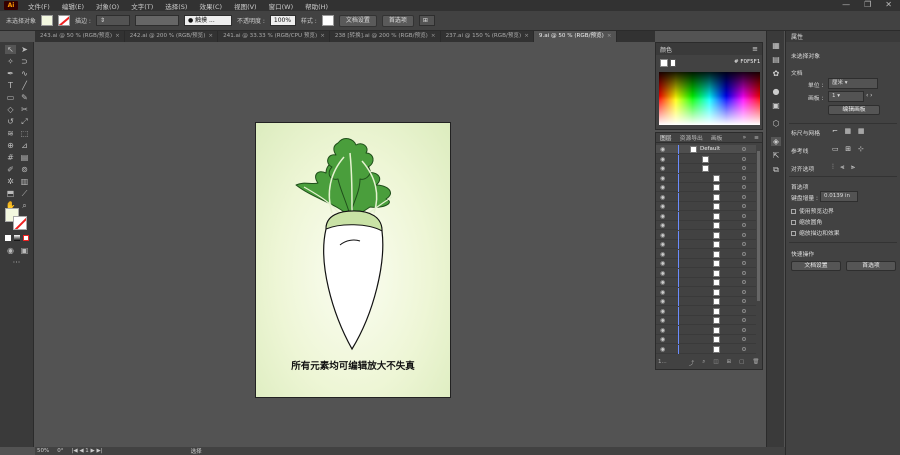 The width and height of the screenshot is (900, 455). I want to click on draw-mode-icon: ◉, so click(10, 250).